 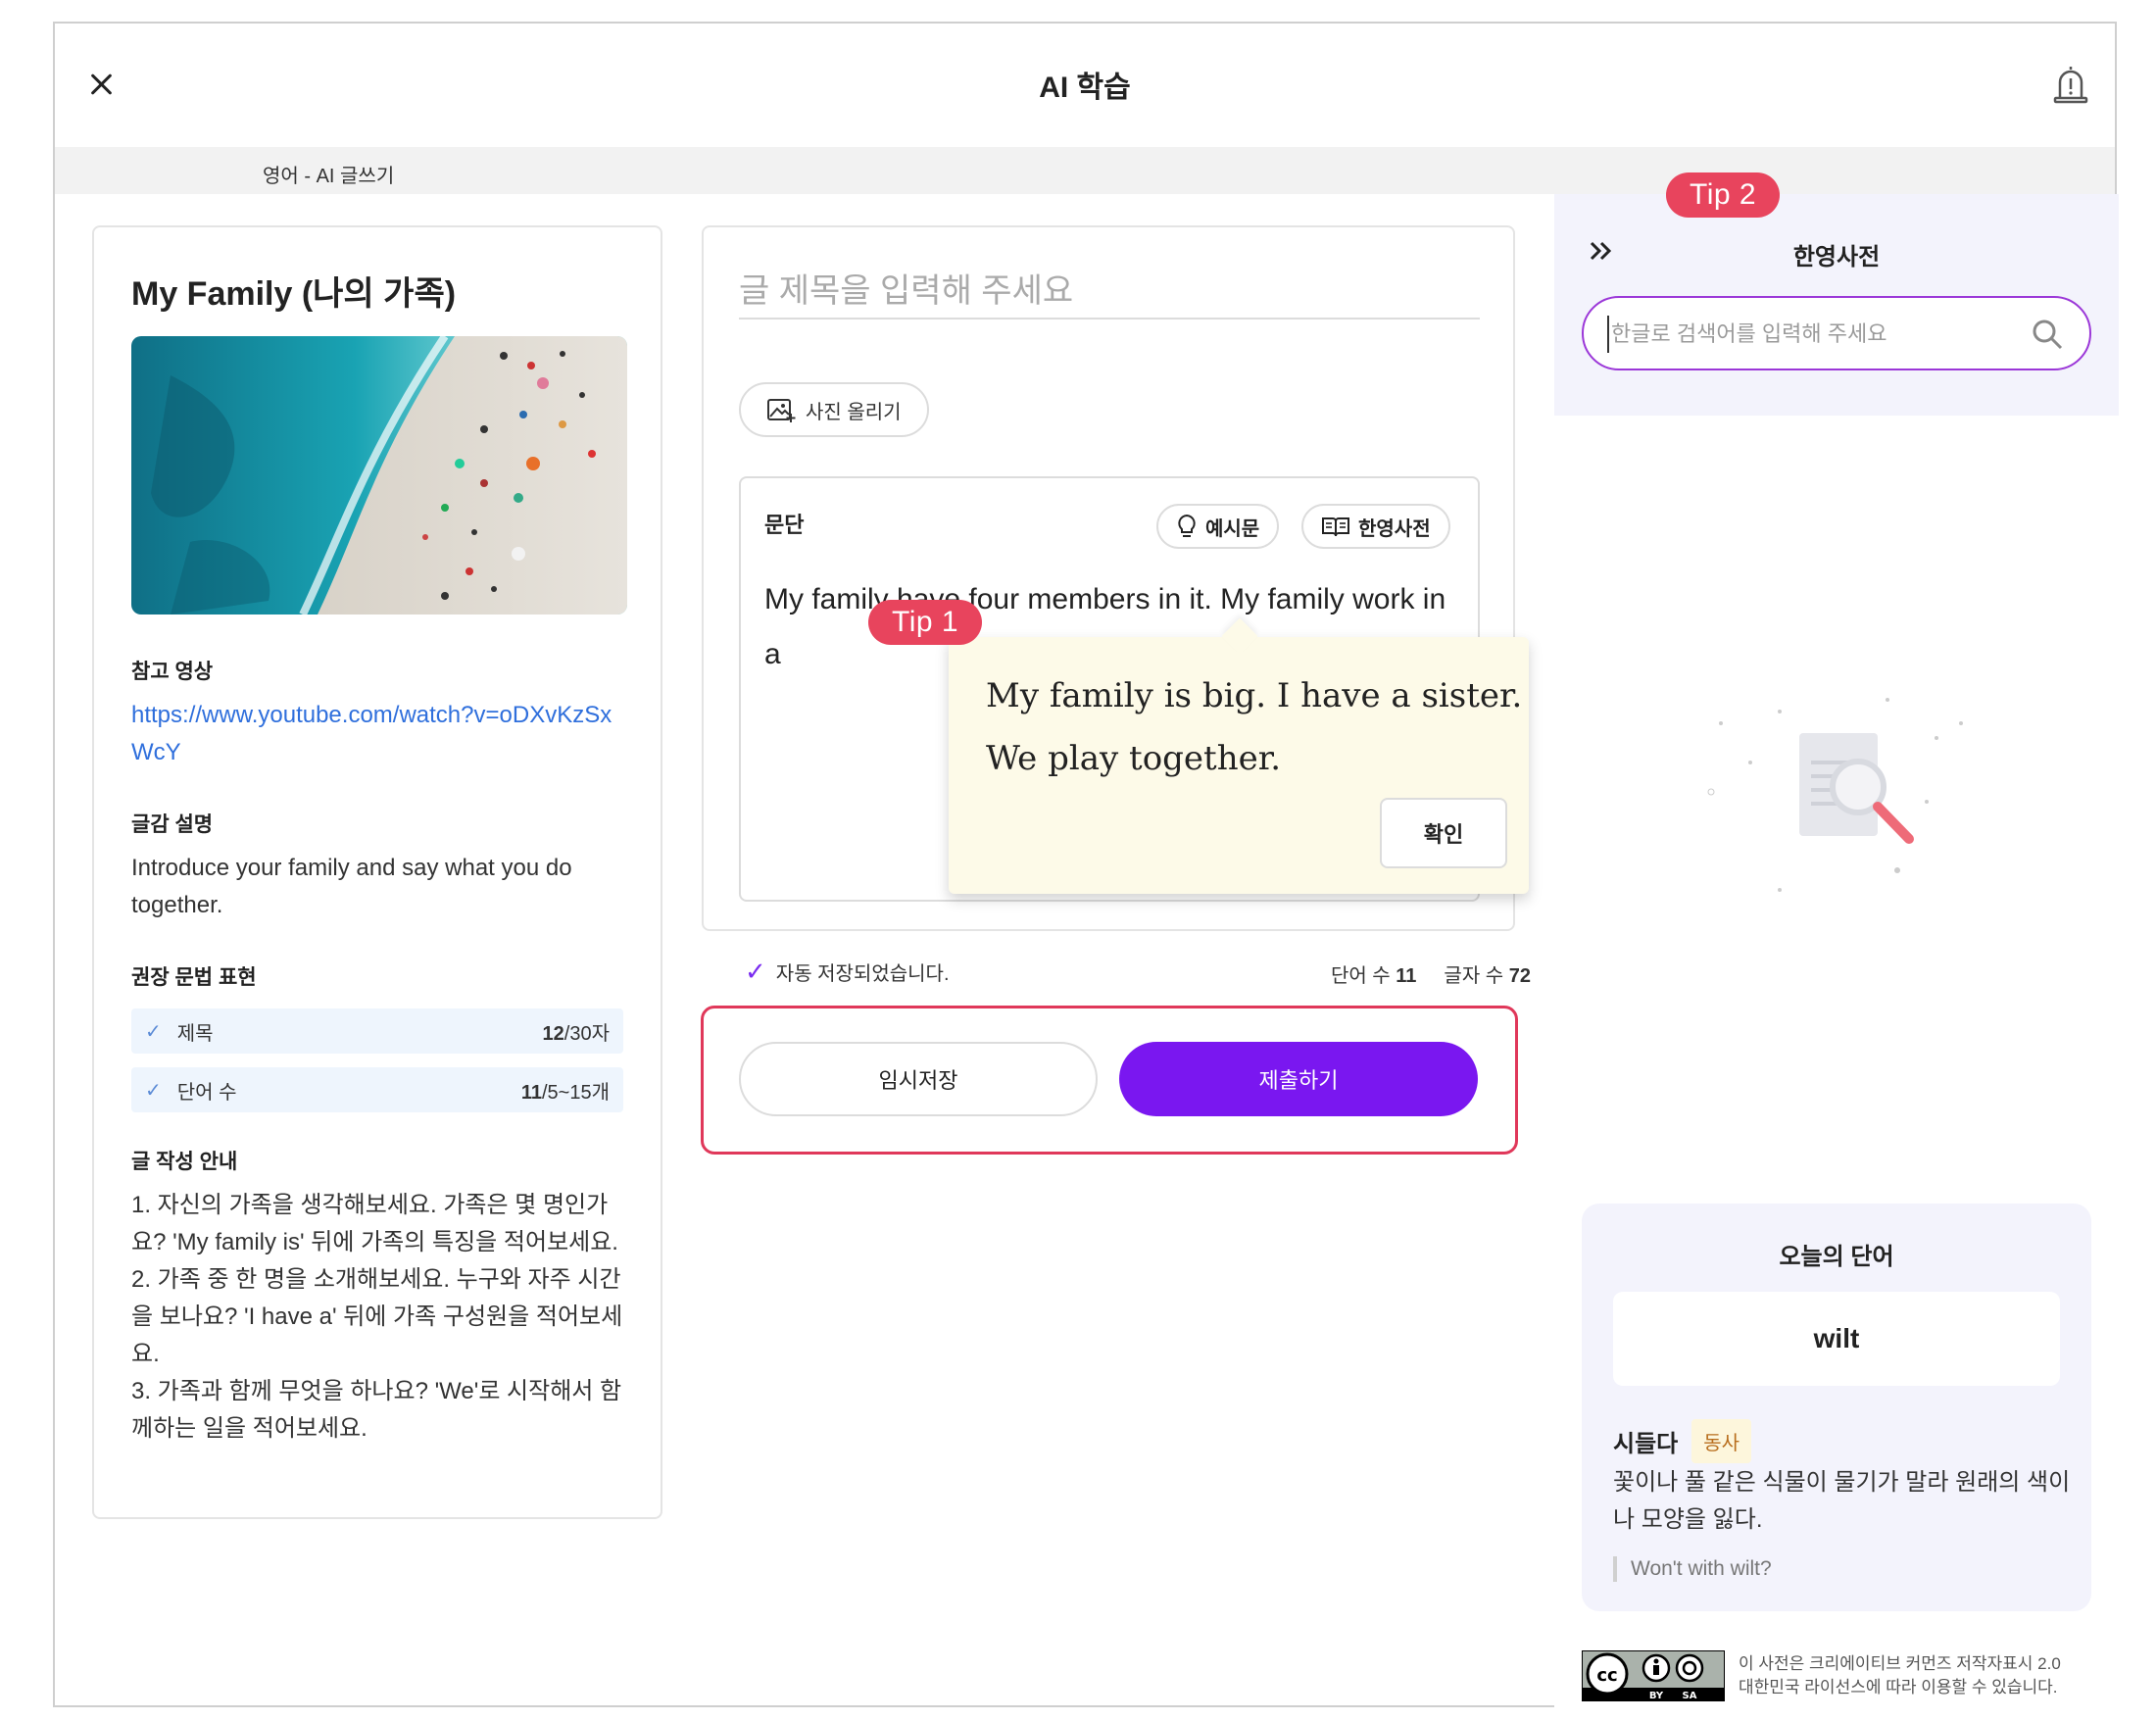 What do you see at coordinates (854, 412) in the screenshot?
I see `upload-photo-label: 사진 올리기` at bounding box center [854, 412].